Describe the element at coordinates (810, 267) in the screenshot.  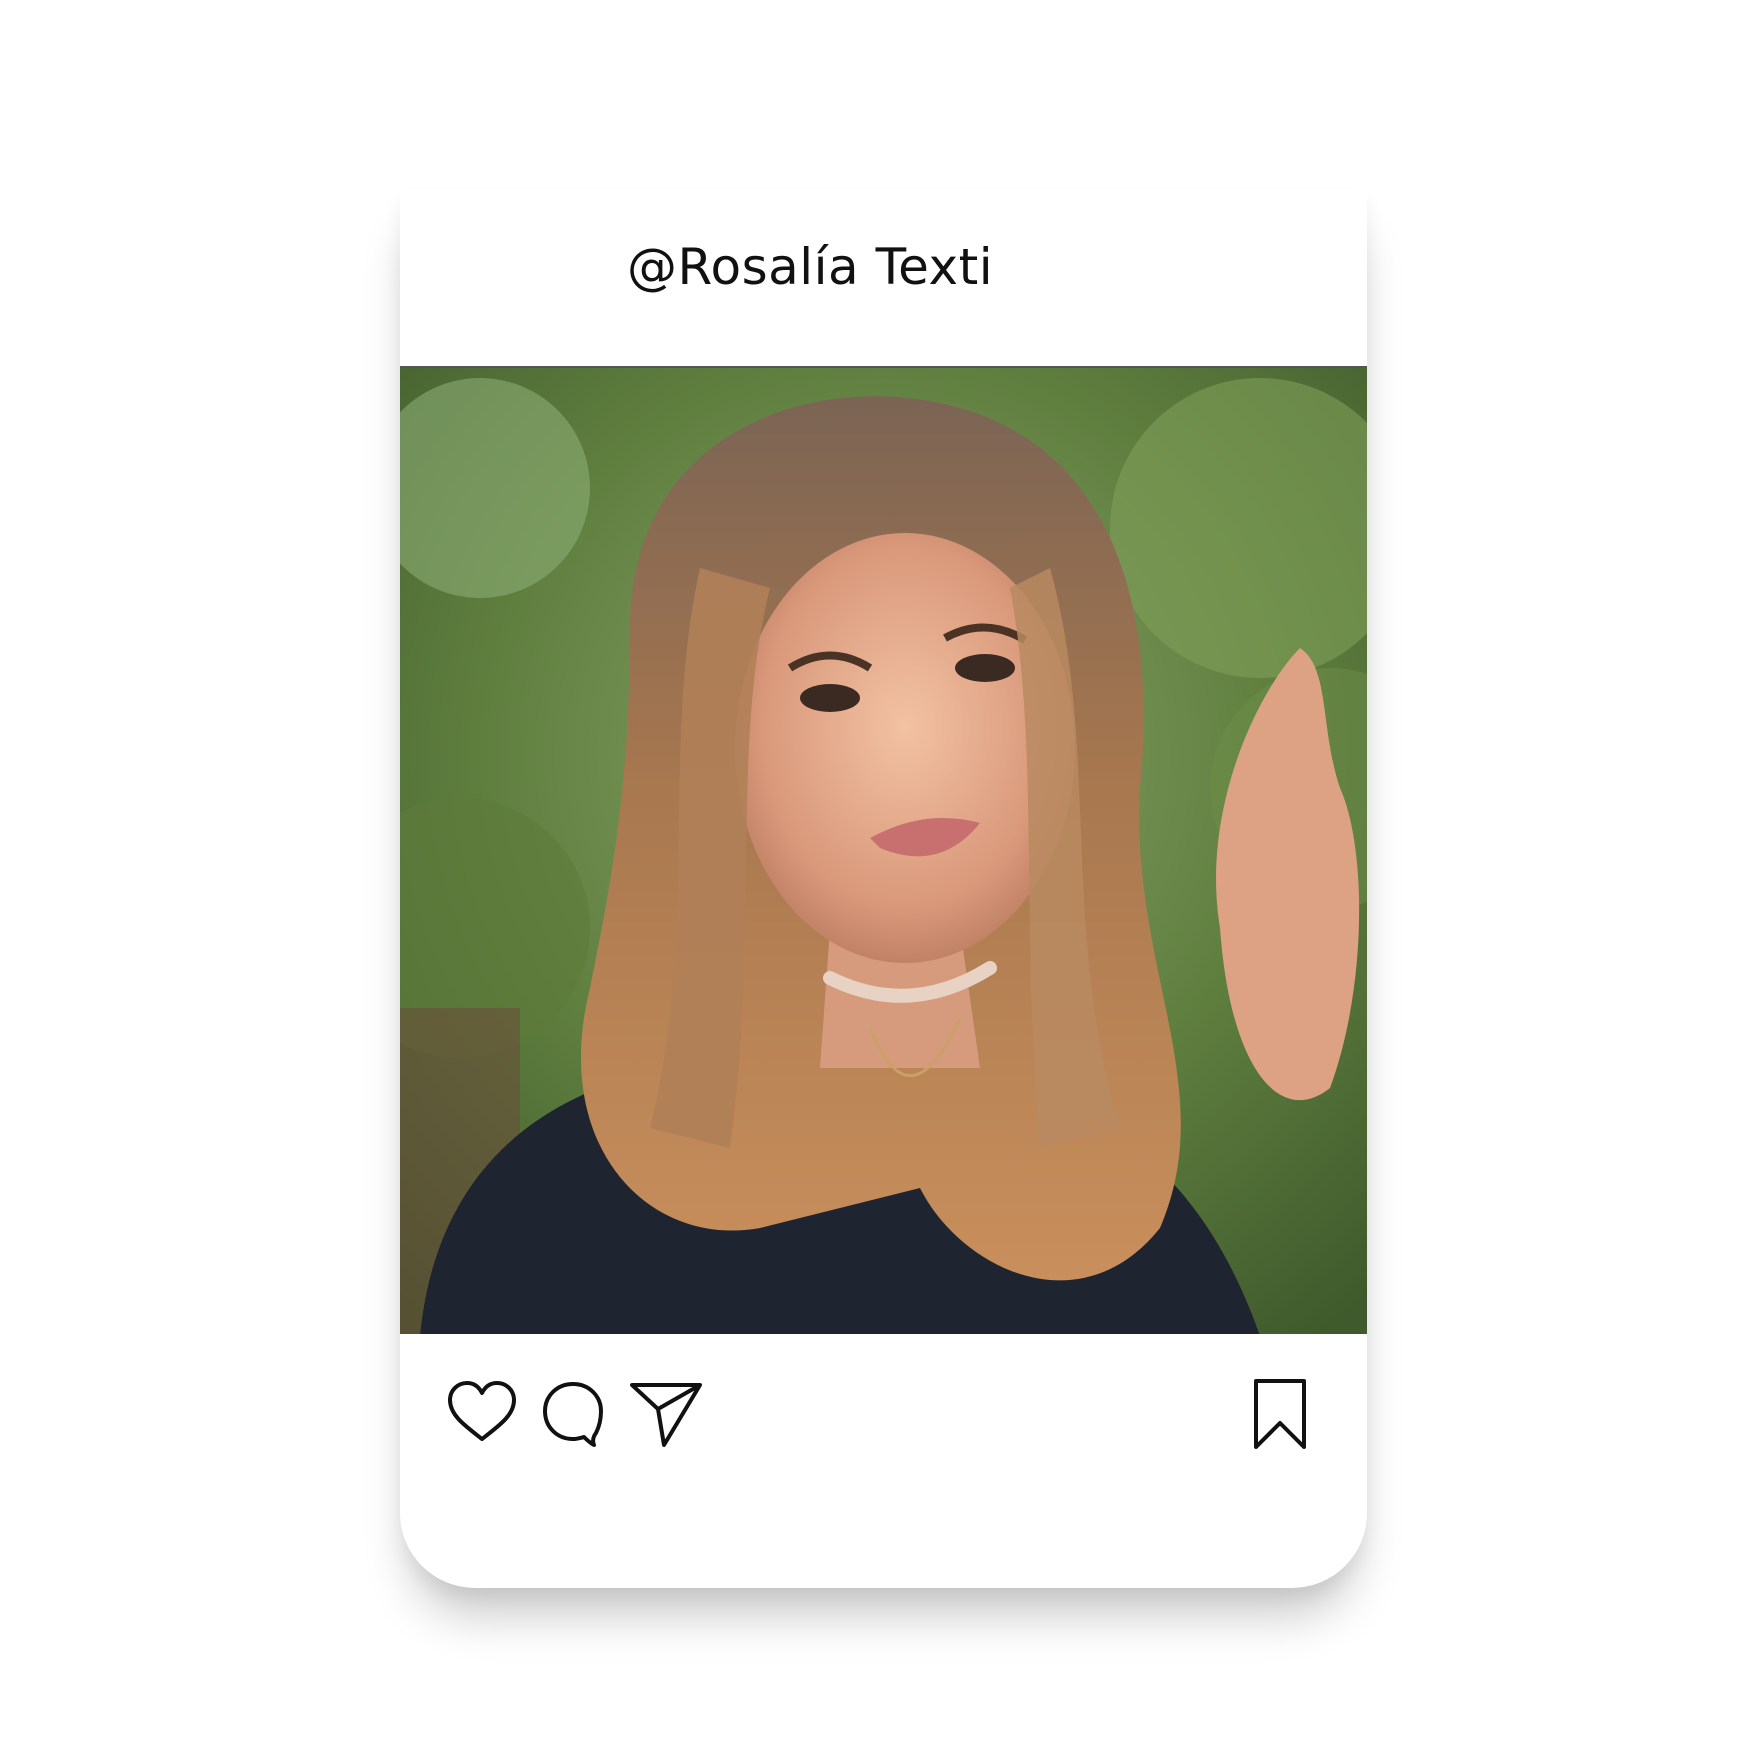
I see `post-username: @Rosalía Texti` at that location.